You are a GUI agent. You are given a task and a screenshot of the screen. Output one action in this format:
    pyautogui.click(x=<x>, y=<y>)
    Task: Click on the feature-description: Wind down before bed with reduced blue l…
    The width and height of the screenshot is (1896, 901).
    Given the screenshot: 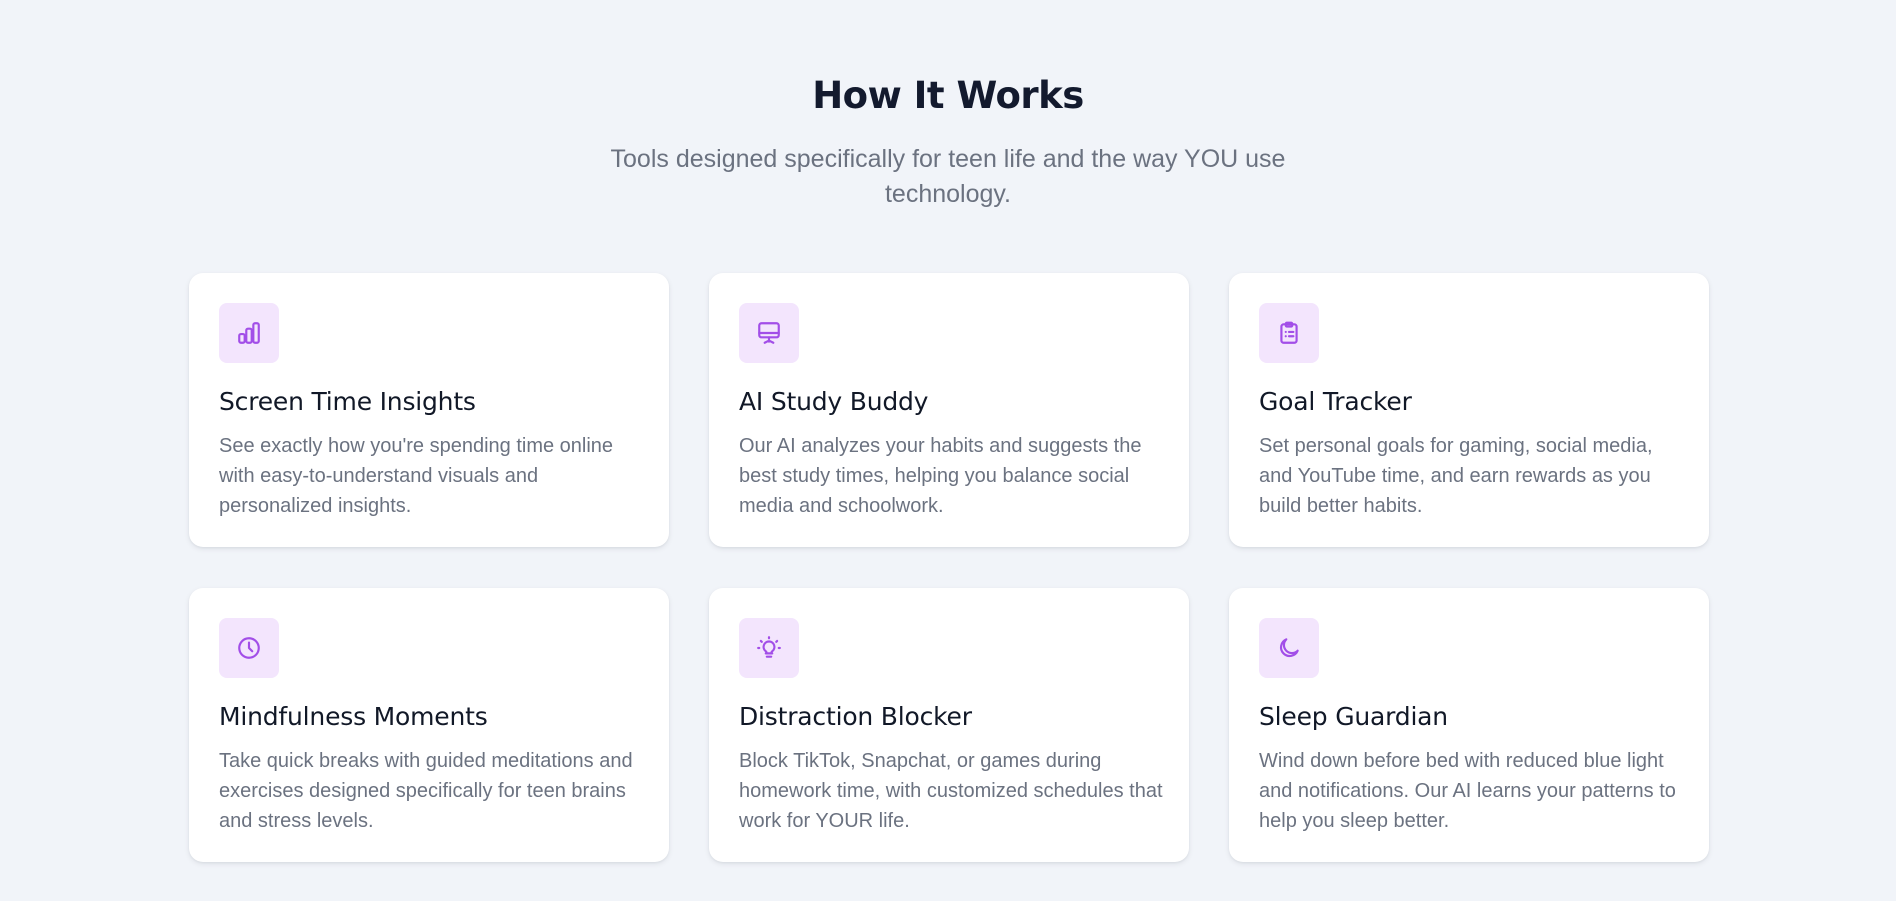 What is the action you would take?
    pyautogui.click(x=1467, y=791)
    